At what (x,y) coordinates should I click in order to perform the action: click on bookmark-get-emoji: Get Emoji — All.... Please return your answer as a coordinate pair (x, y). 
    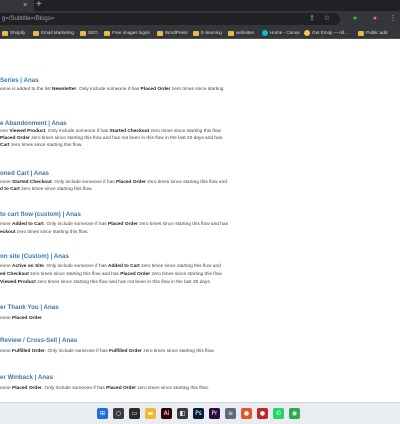
    Looking at the image, I should click on (326, 33).